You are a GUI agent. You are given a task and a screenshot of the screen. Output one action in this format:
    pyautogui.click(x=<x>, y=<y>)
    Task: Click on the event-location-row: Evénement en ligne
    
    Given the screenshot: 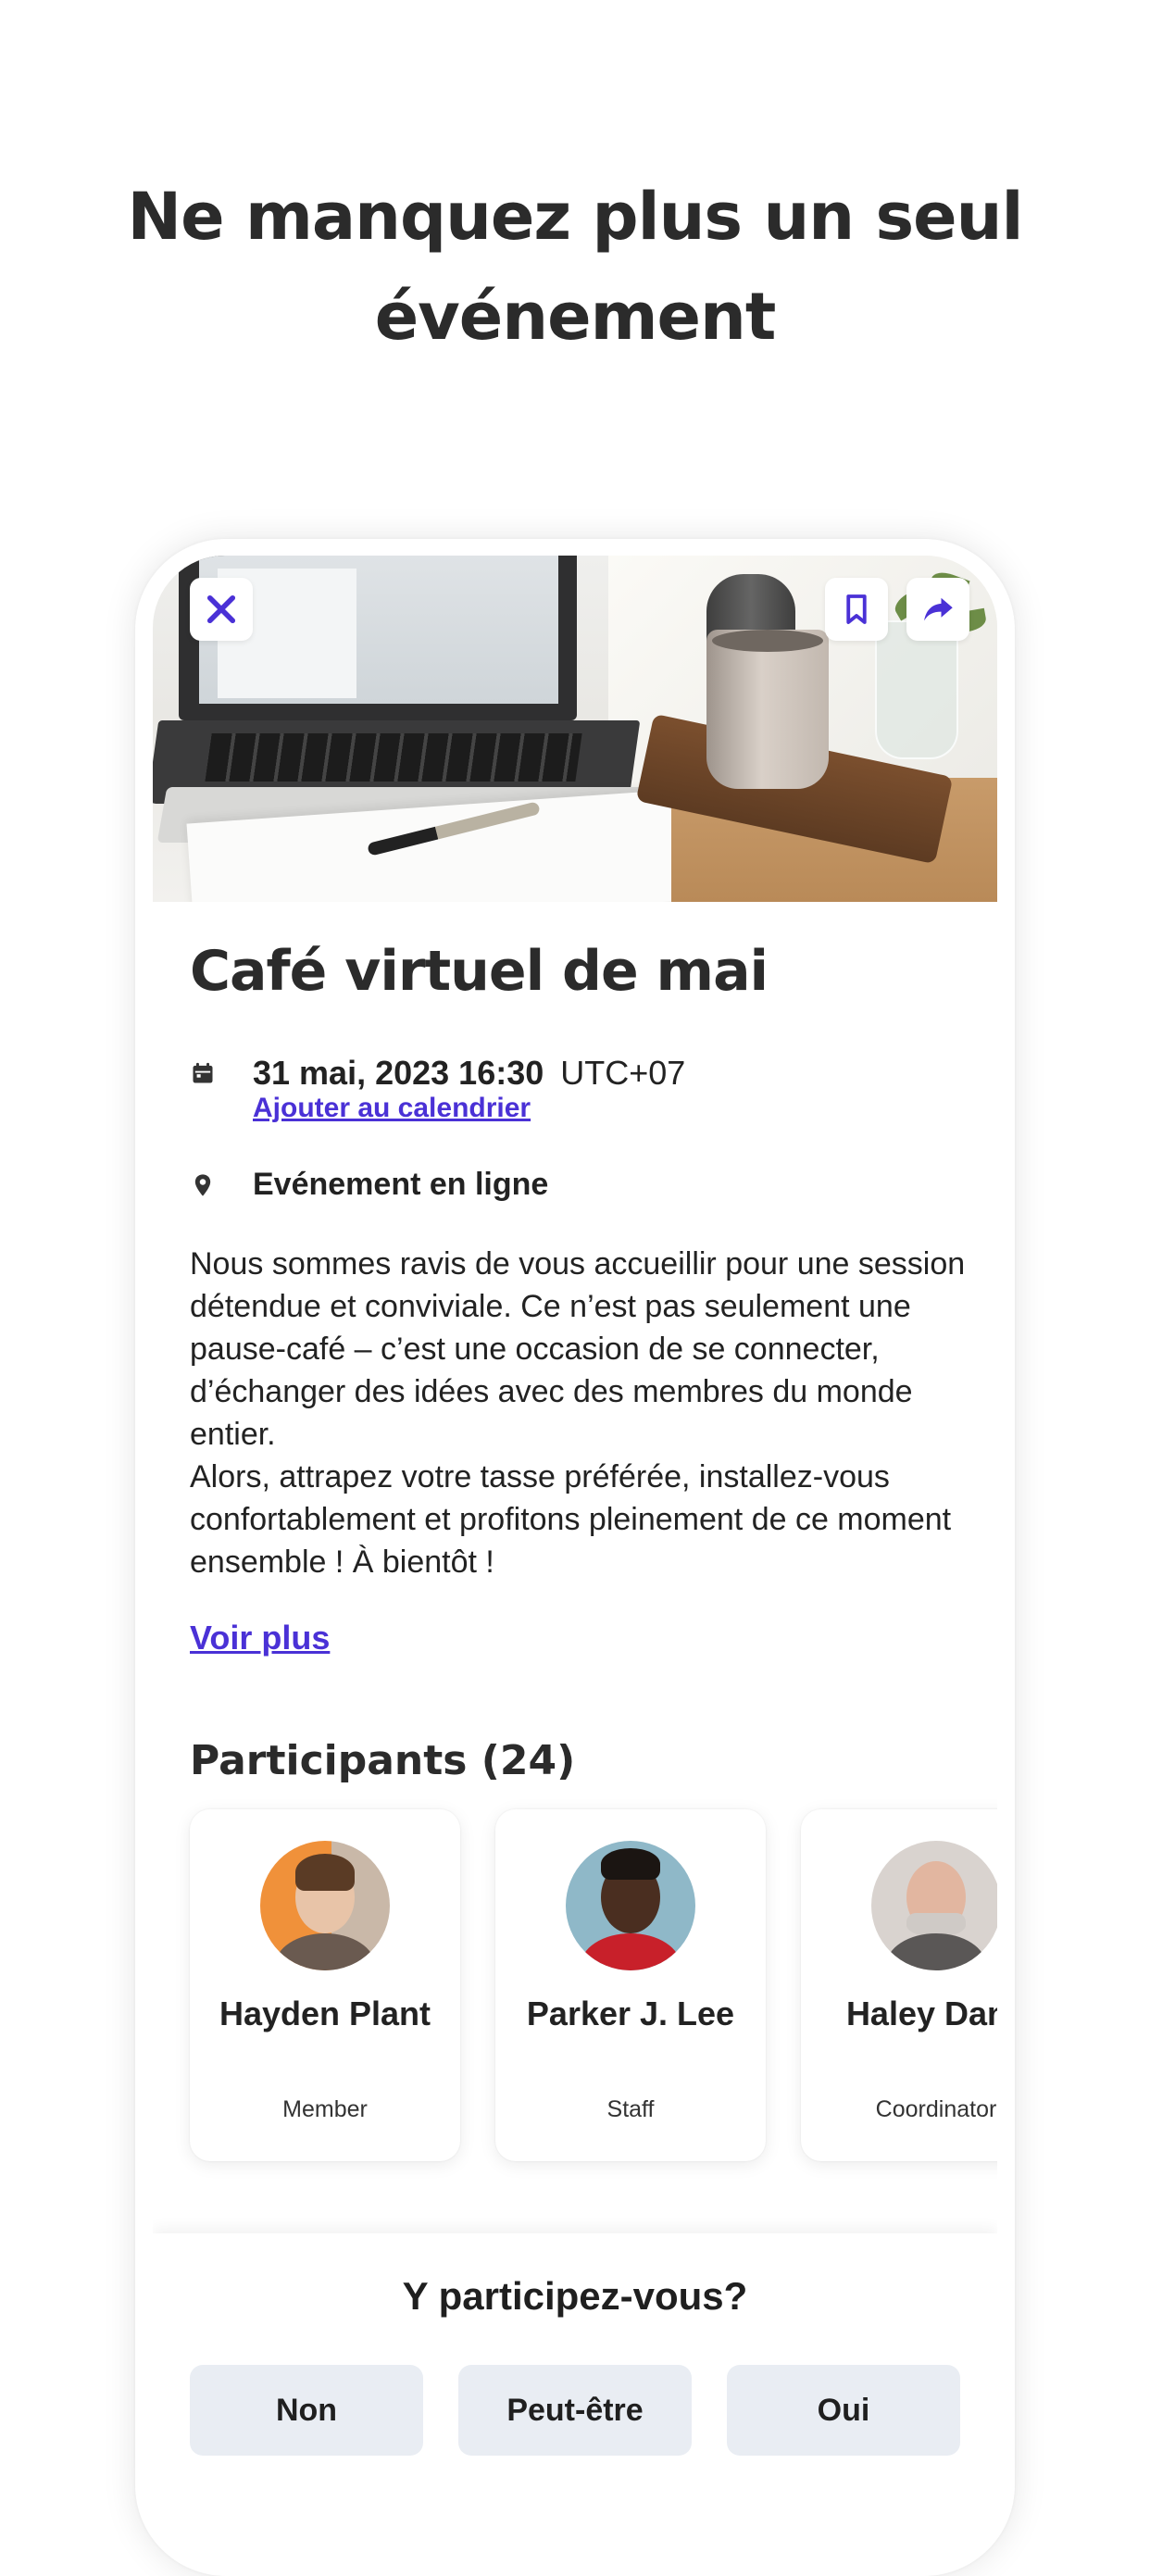 What is the action you would take?
    pyautogui.click(x=369, y=1185)
    